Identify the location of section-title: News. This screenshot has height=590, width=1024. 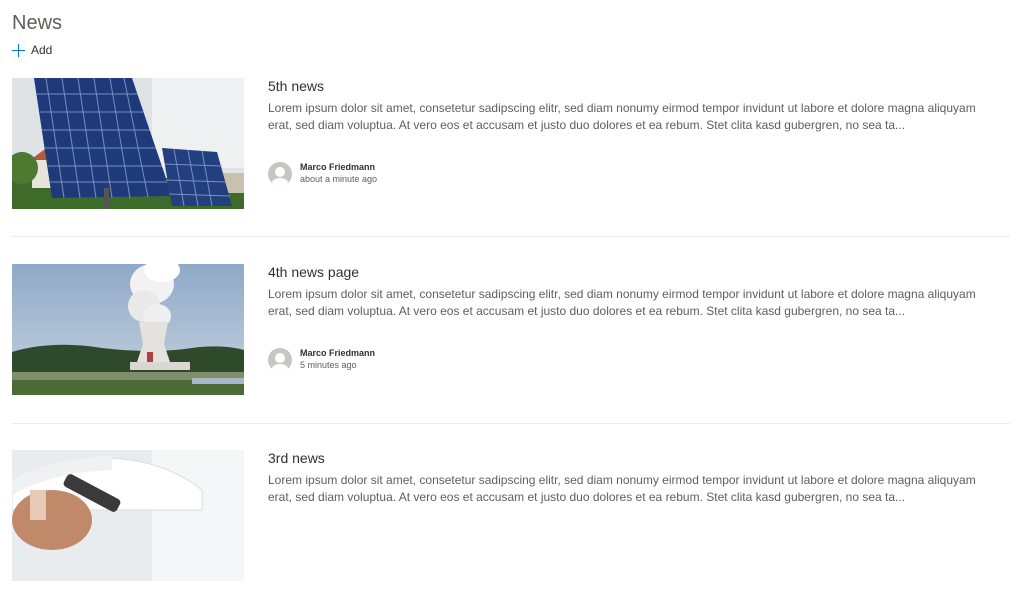
(37, 23).